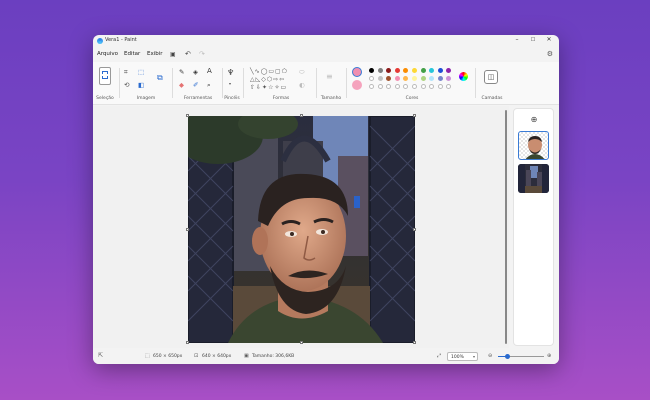  What do you see at coordinates (230, 73) in the screenshot?
I see `brush-icon: ♆` at bounding box center [230, 73].